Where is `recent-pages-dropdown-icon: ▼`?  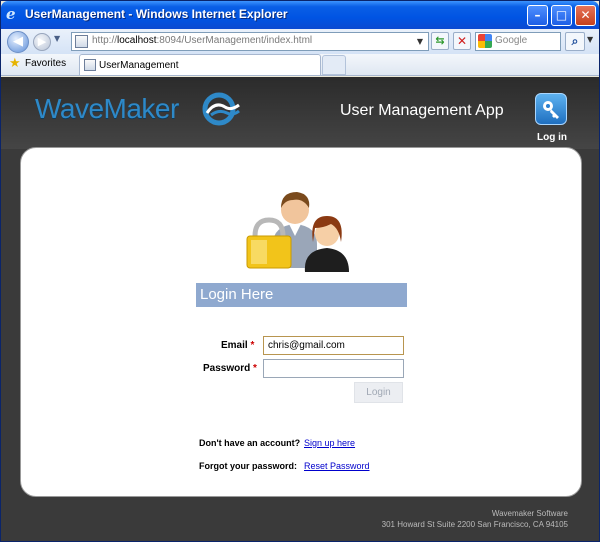 recent-pages-dropdown-icon: ▼ is located at coordinates (57, 38).